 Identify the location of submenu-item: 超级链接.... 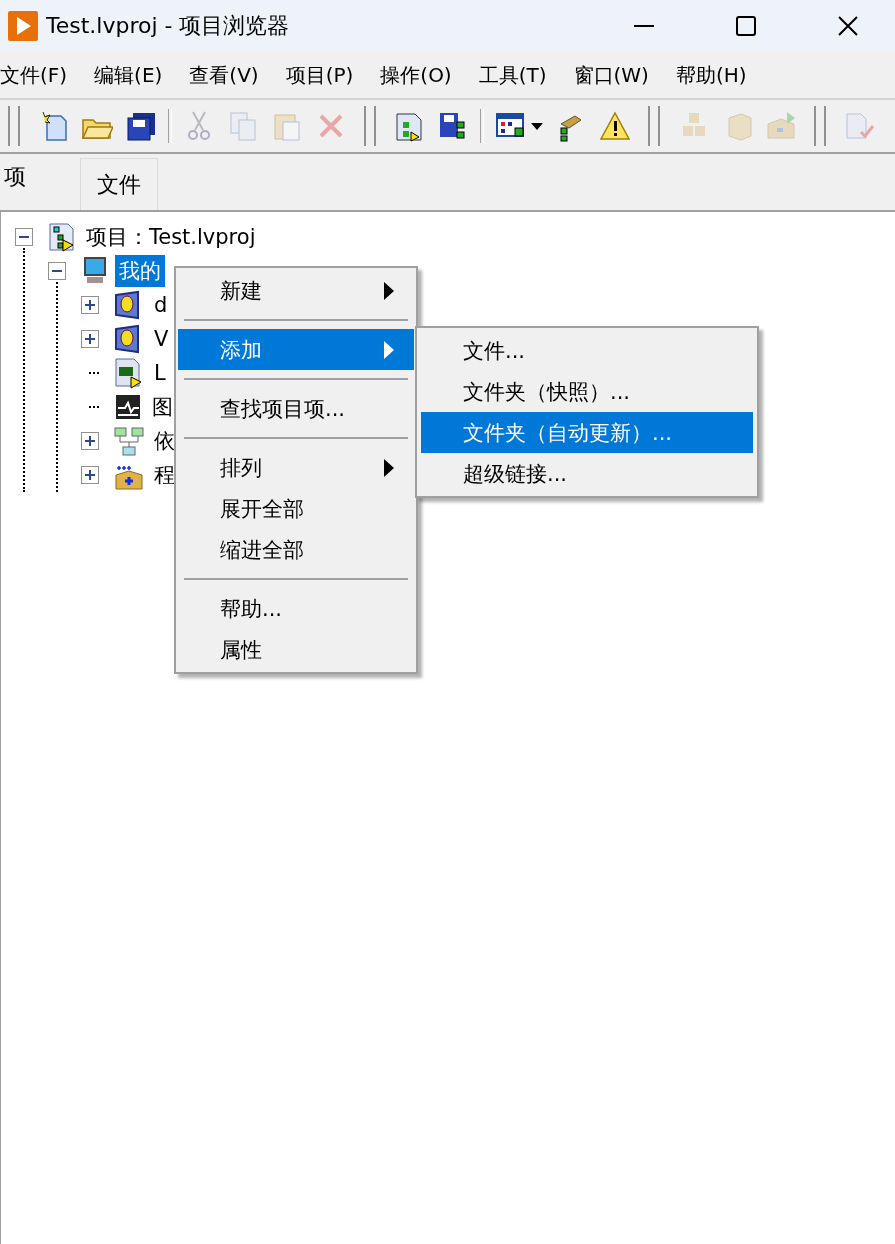
(587, 473).